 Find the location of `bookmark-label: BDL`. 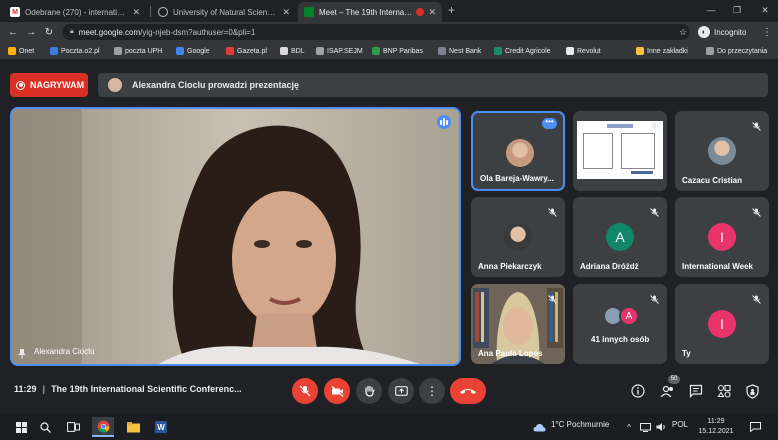

bookmark-label: BDL is located at coordinates (298, 51).